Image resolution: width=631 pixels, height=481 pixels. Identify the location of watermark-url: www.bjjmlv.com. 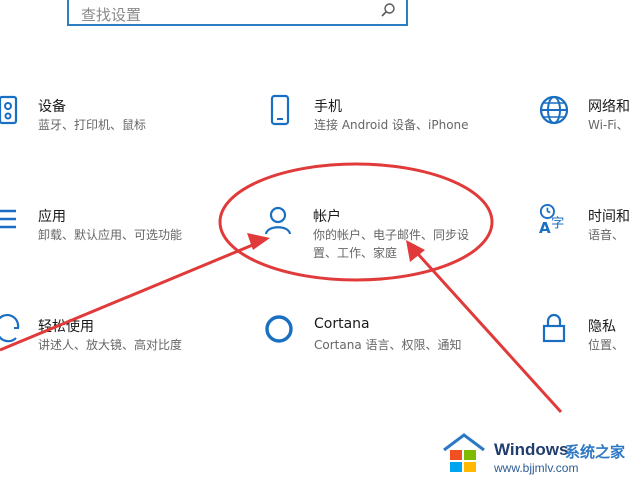
(536, 468).